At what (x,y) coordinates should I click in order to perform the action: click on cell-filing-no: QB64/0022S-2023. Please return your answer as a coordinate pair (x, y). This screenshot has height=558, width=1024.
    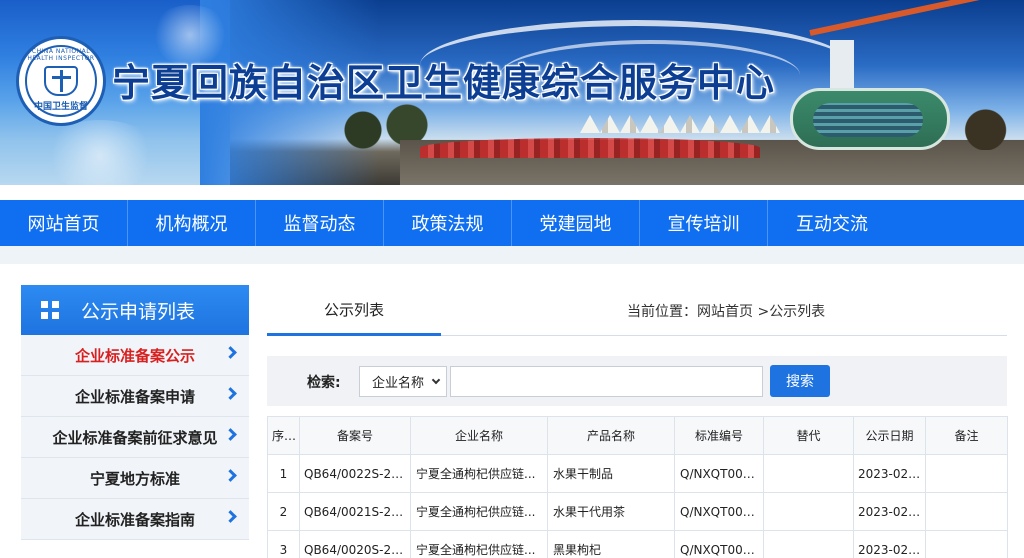
    Looking at the image, I should click on (355, 473).